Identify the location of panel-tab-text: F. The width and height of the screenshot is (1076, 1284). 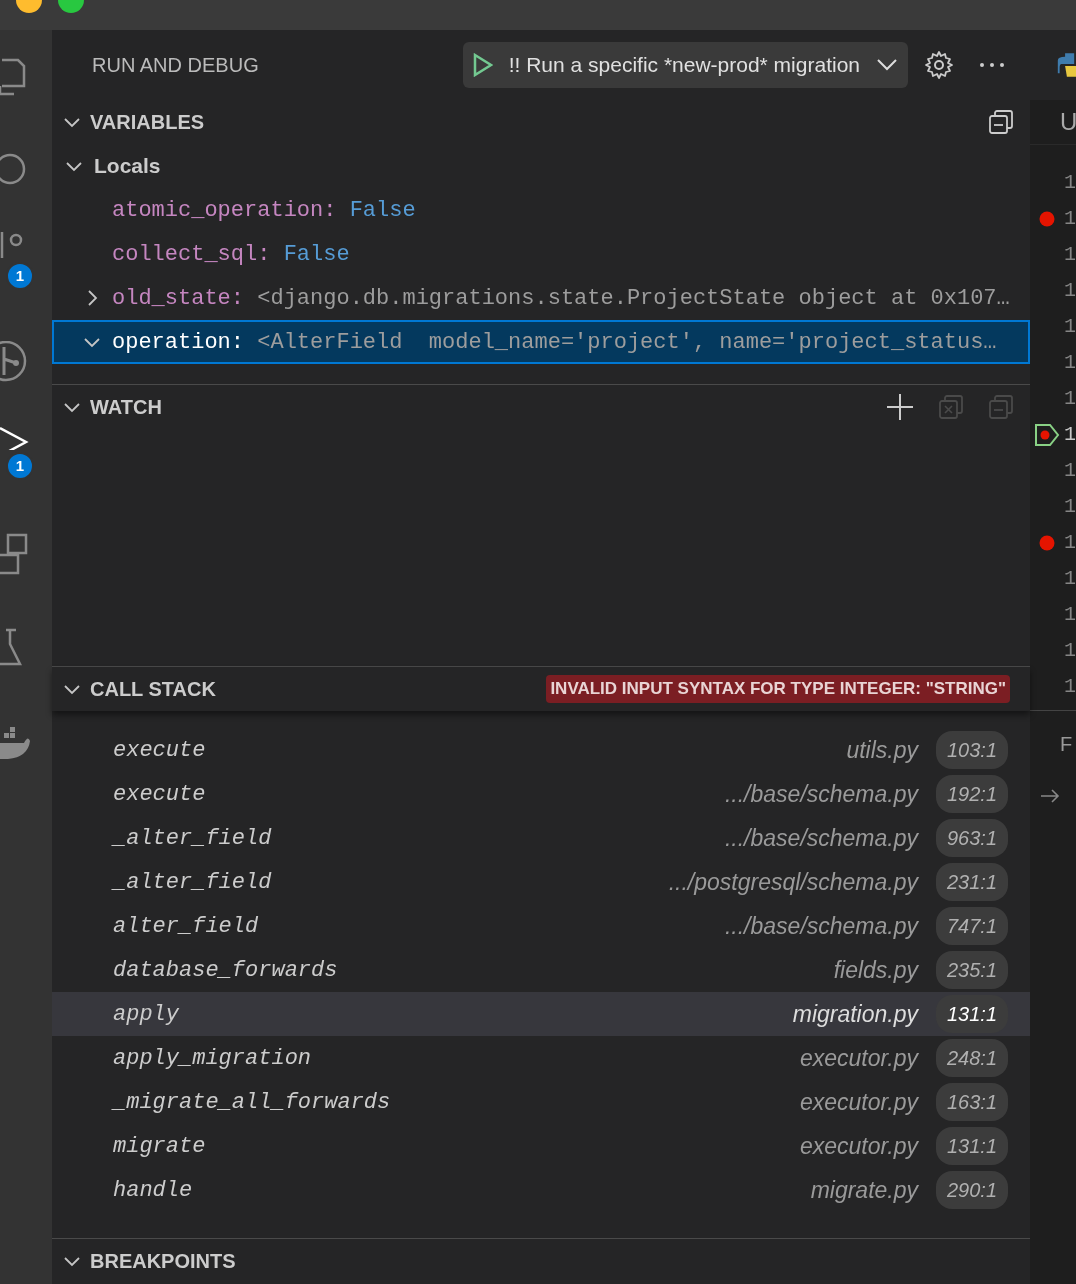
(1053, 744).